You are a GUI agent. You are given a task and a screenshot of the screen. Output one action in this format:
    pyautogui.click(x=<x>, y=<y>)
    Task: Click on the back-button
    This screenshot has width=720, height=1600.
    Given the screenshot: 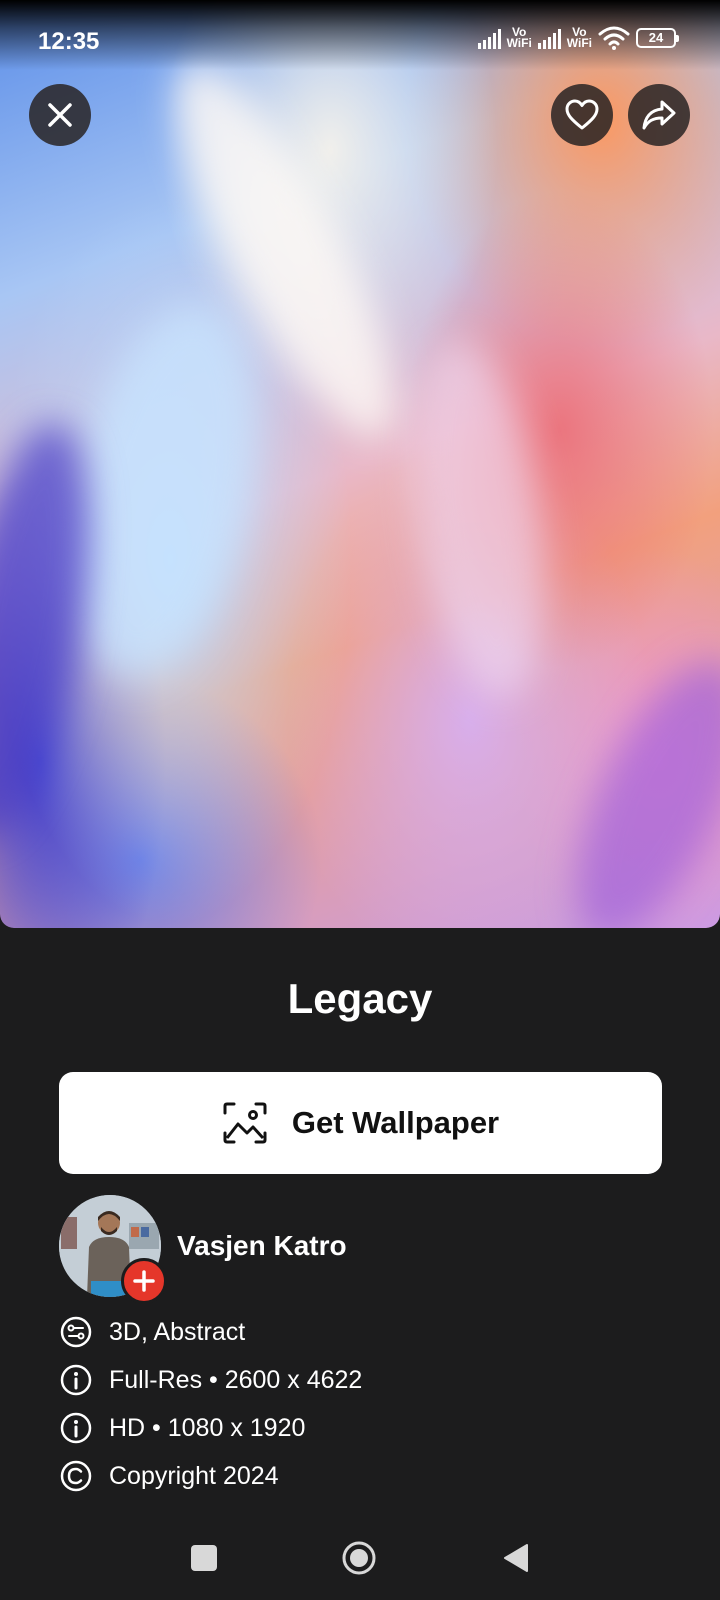 What is the action you would take?
    pyautogui.click(x=516, y=1558)
    